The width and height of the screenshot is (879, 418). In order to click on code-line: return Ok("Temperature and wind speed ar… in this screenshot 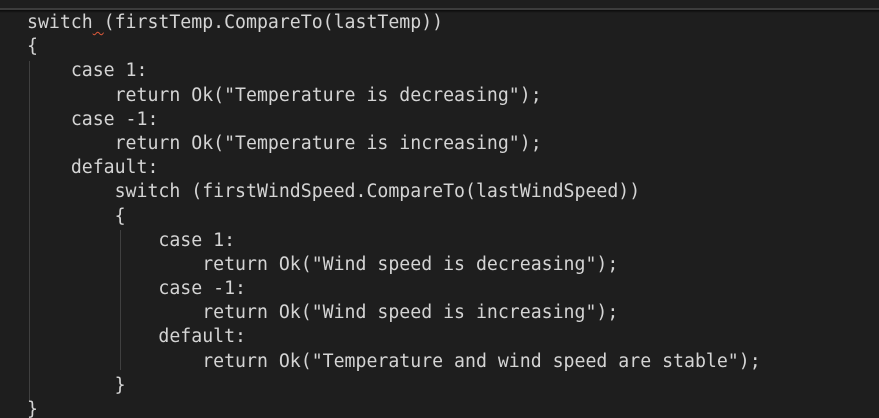, I will do `click(394, 362)`.